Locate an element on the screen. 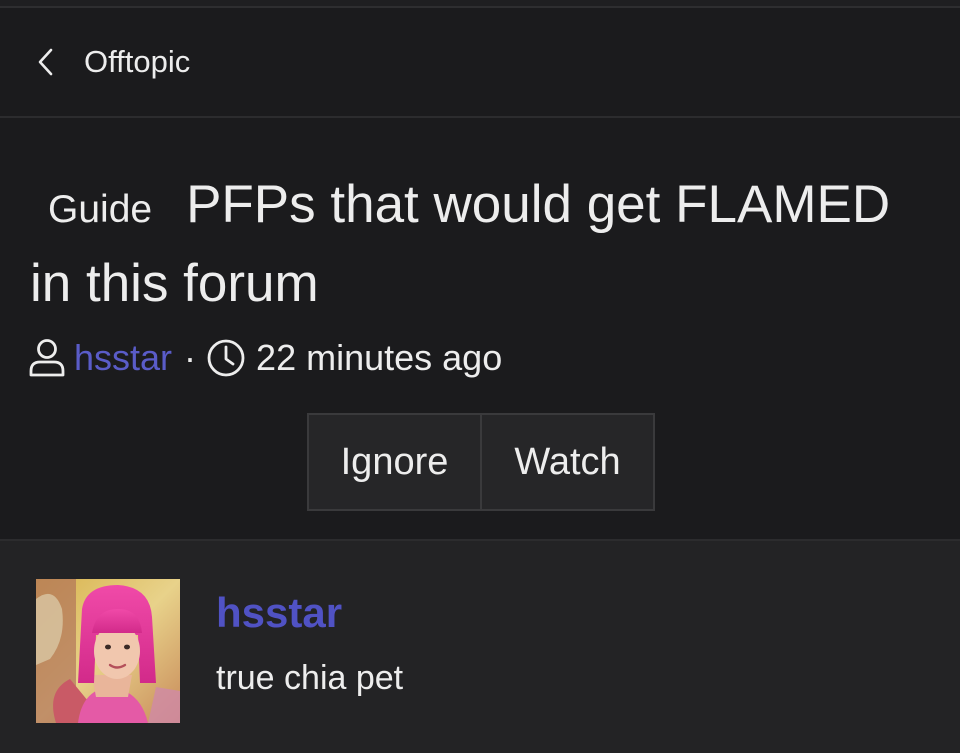  nav-bar: Offtopic is located at coordinates (480, 63).